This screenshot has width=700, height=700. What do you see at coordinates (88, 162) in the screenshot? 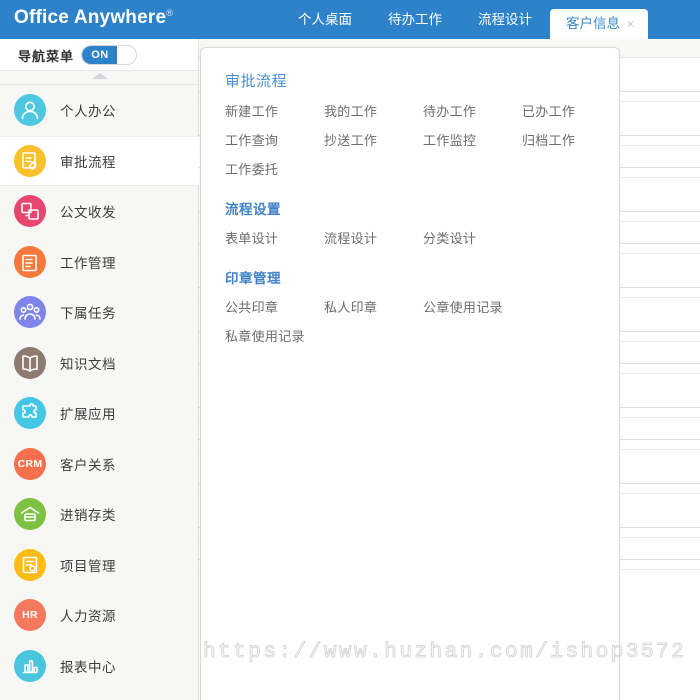
I see `sidebar-item-label: 审批流程` at bounding box center [88, 162].